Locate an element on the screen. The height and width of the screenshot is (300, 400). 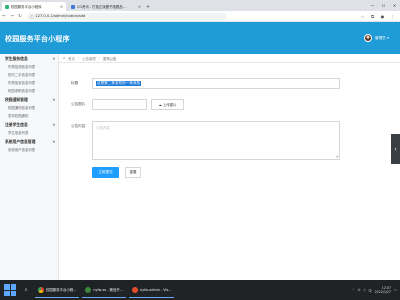
reload-icon: ↻ is located at coordinates (20, 16).